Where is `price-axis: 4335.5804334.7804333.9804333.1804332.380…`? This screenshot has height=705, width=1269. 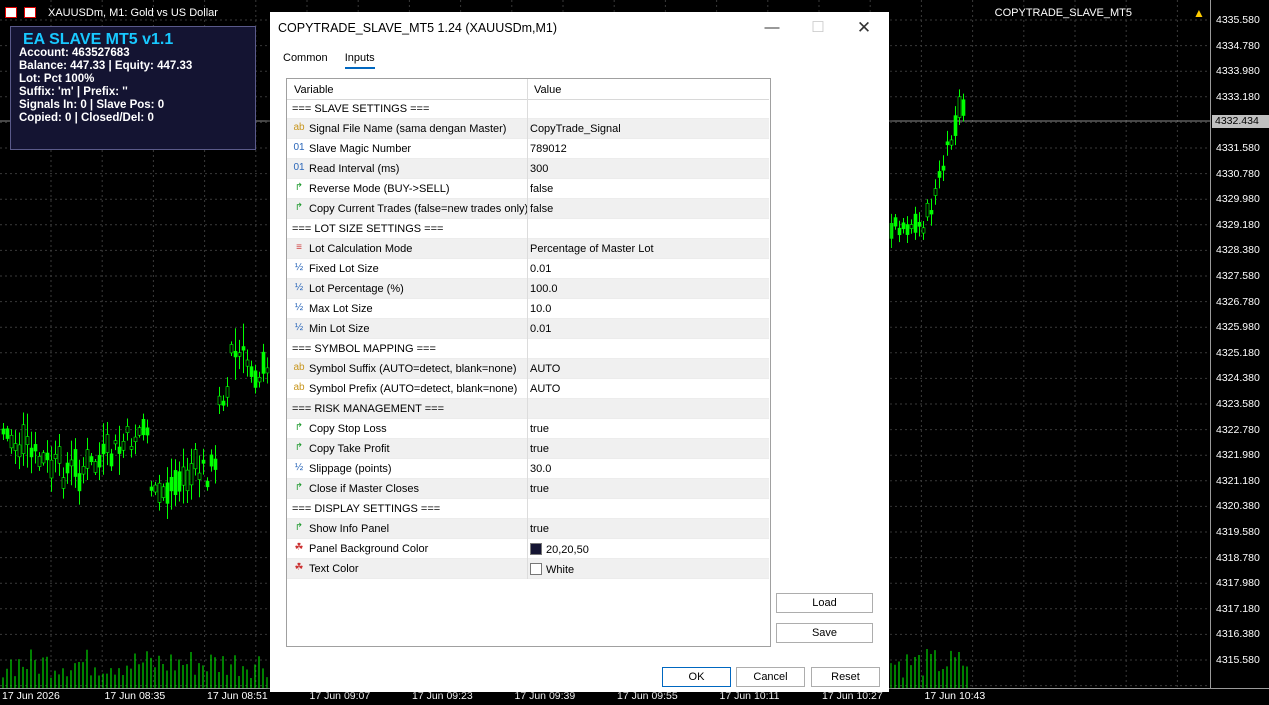 price-axis: 4335.5804334.7804333.9804333.1804332.380… is located at coordinates (1239, 344).